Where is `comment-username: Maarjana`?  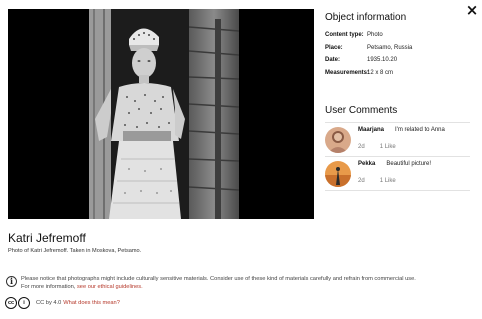 comment-username: Maarjana is located at coordinates (371, 130).